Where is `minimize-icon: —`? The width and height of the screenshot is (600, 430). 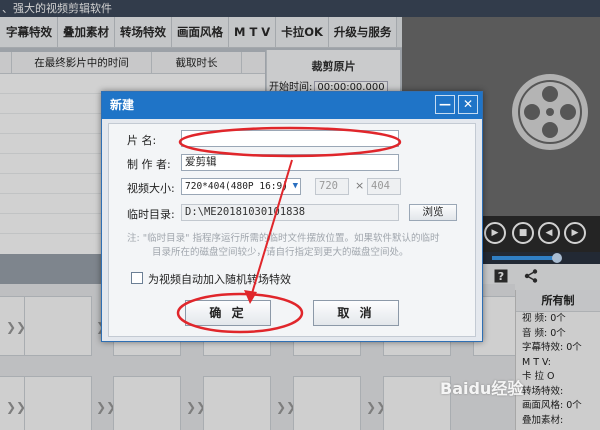 minimize-icon: — is located at coordinates (445, 104).